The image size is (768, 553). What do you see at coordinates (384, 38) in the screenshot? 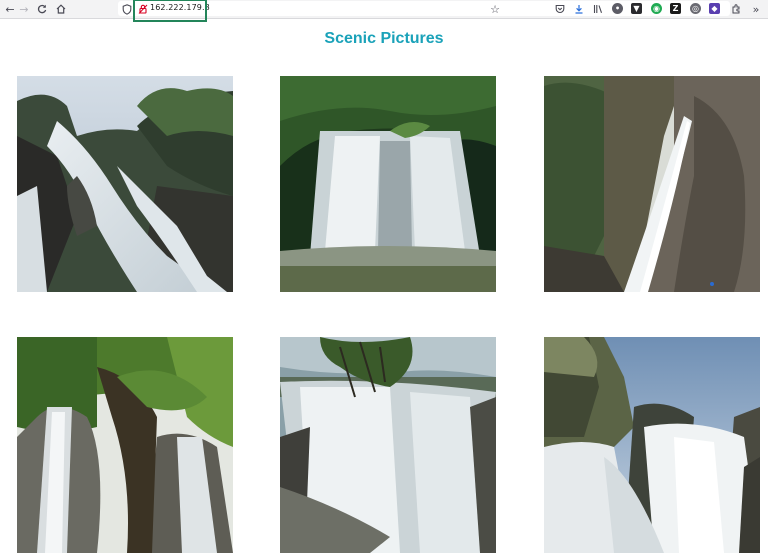
I see `page-title: Scenic Pictures` at bounding box center [384, 38].